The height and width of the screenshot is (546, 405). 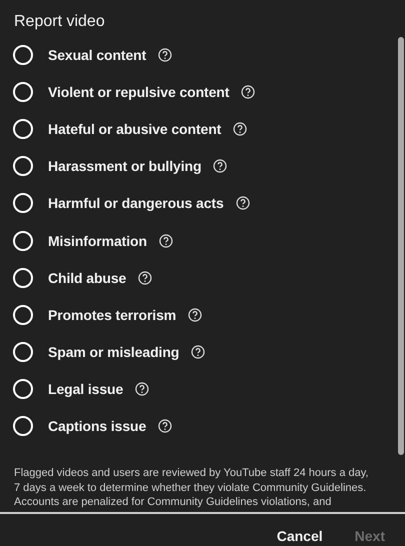 What do you see at coordinates (191, 488) in the screenshot?
I see `notice-text: Flagged videos and users are reviewed by YouTube staff 24 hours a day, 7 days a week to determine whether they violate Community Guidelines. Accounts are penalized for Community Guidelines violations, and` at bounding box center [191, 488].